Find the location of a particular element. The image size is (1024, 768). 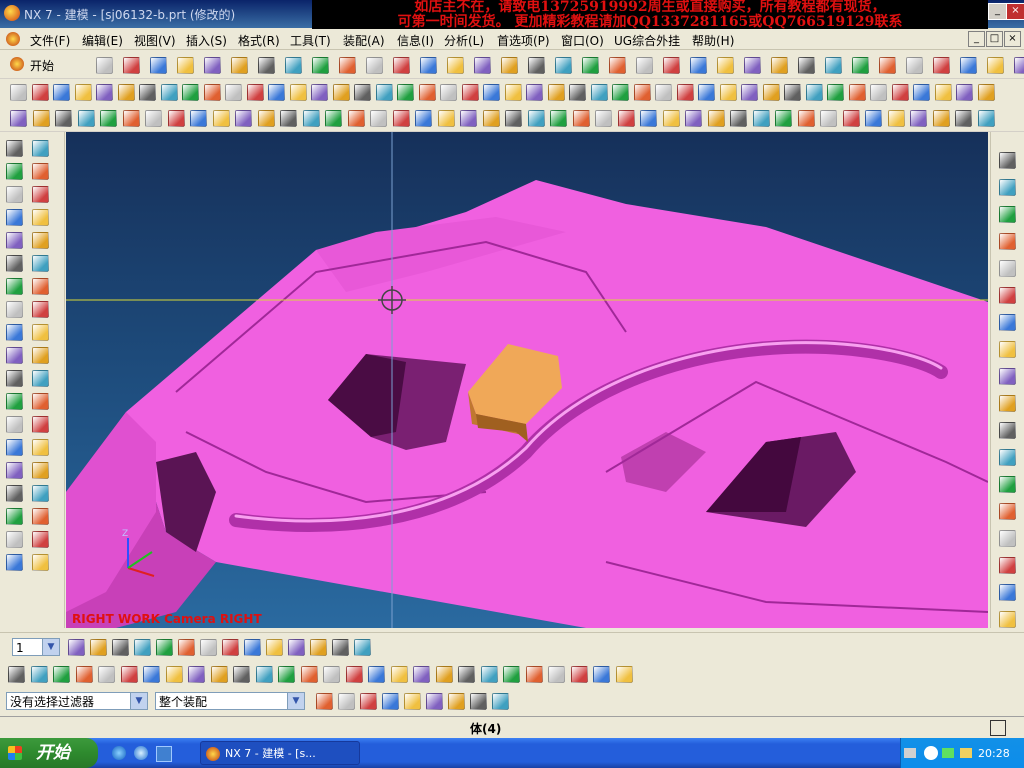

menu-view: 视图(V) is located at coordinates (155, 40).